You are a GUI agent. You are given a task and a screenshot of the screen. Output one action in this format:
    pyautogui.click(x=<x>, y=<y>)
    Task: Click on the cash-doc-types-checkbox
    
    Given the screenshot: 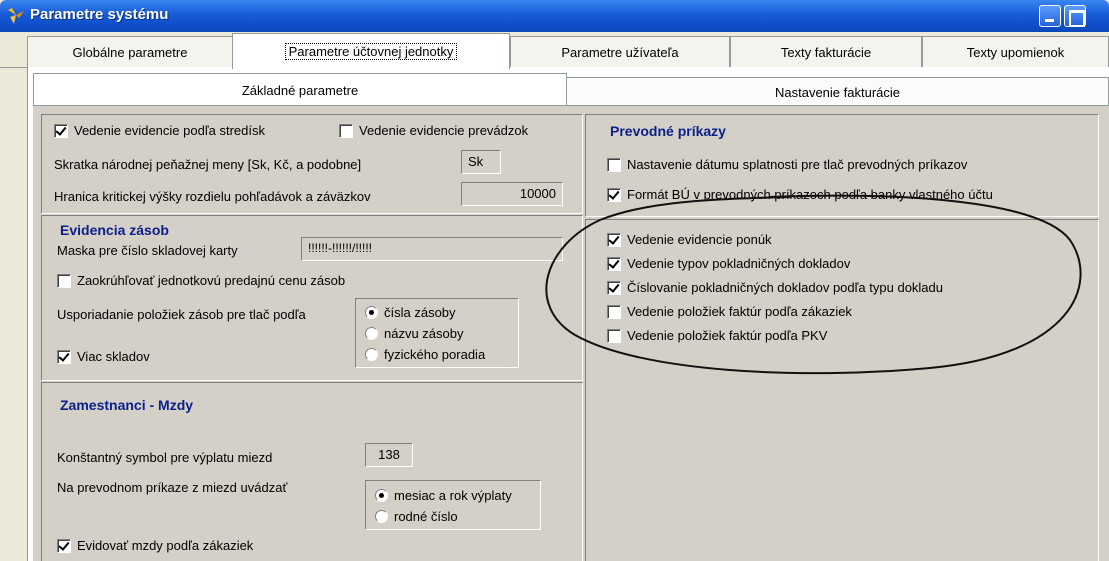 What is the action you would take?
    pyautogui.click(x=614, y=264)
    